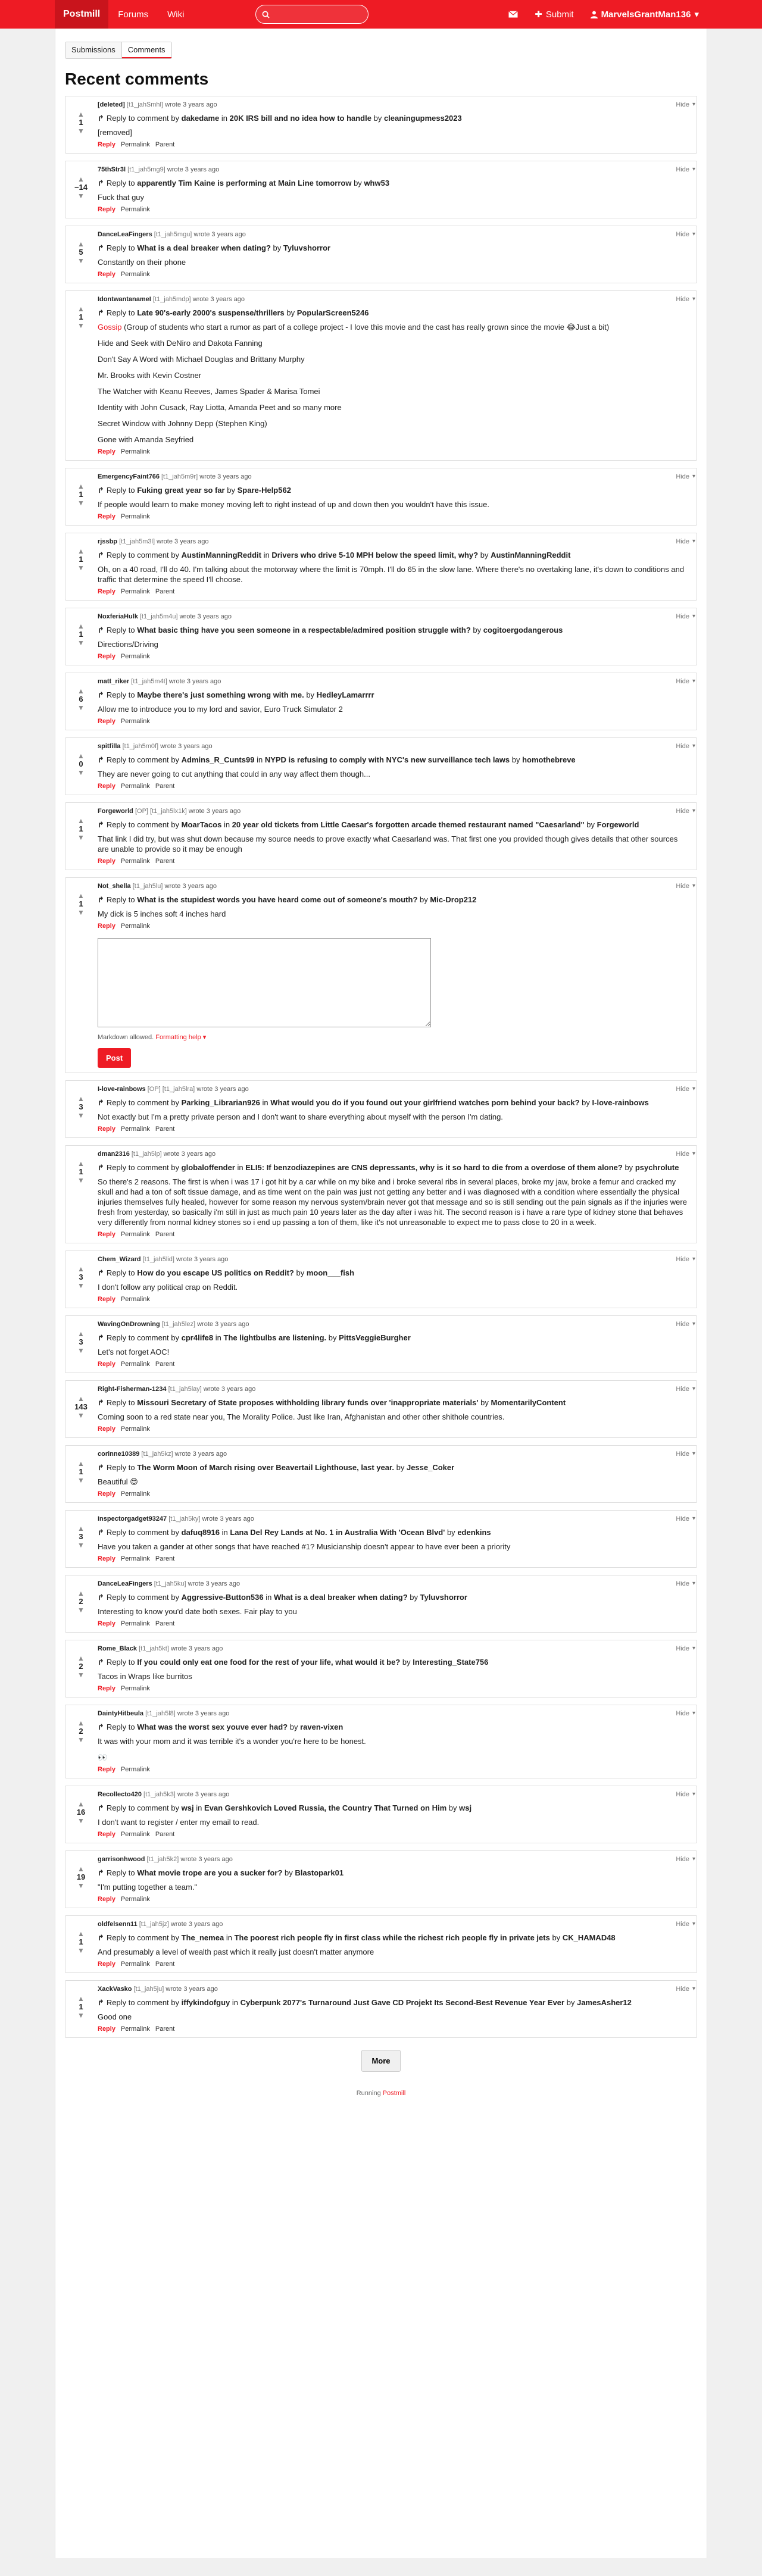  What do you see at coordinates (82, 14) in the screenshot?
I see `brand-logo: Postmill` at bounding box center [82, 14].